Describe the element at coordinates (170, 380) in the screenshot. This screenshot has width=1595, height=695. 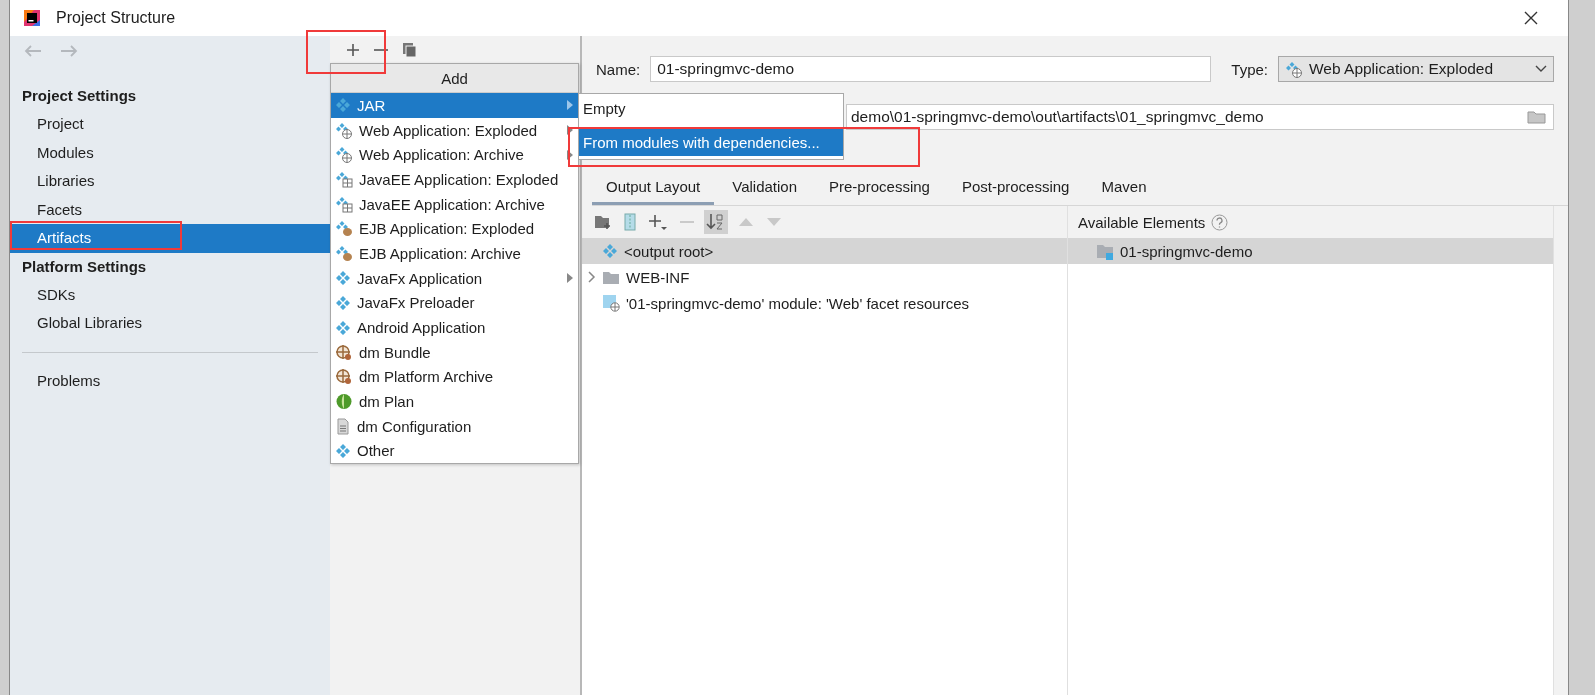
I see `sidebar-item: Problems` at that location.